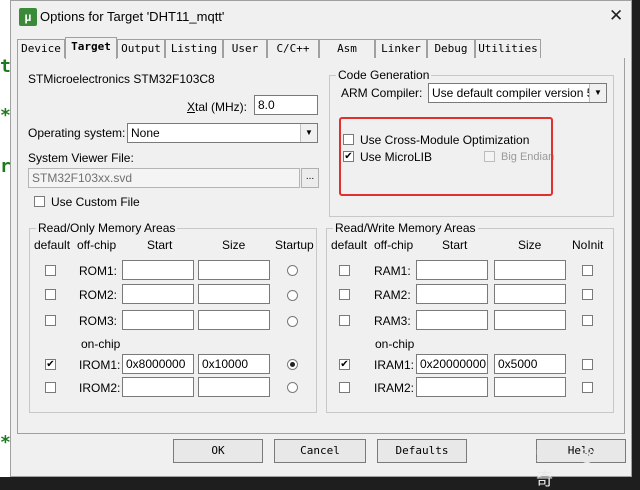 Image resolution: width=640 pixels, height=490 pixels. What do you see at coordinates (234, 320) in the screenshot?
I see `rom3-size-input` at bounding box center [234, 320].